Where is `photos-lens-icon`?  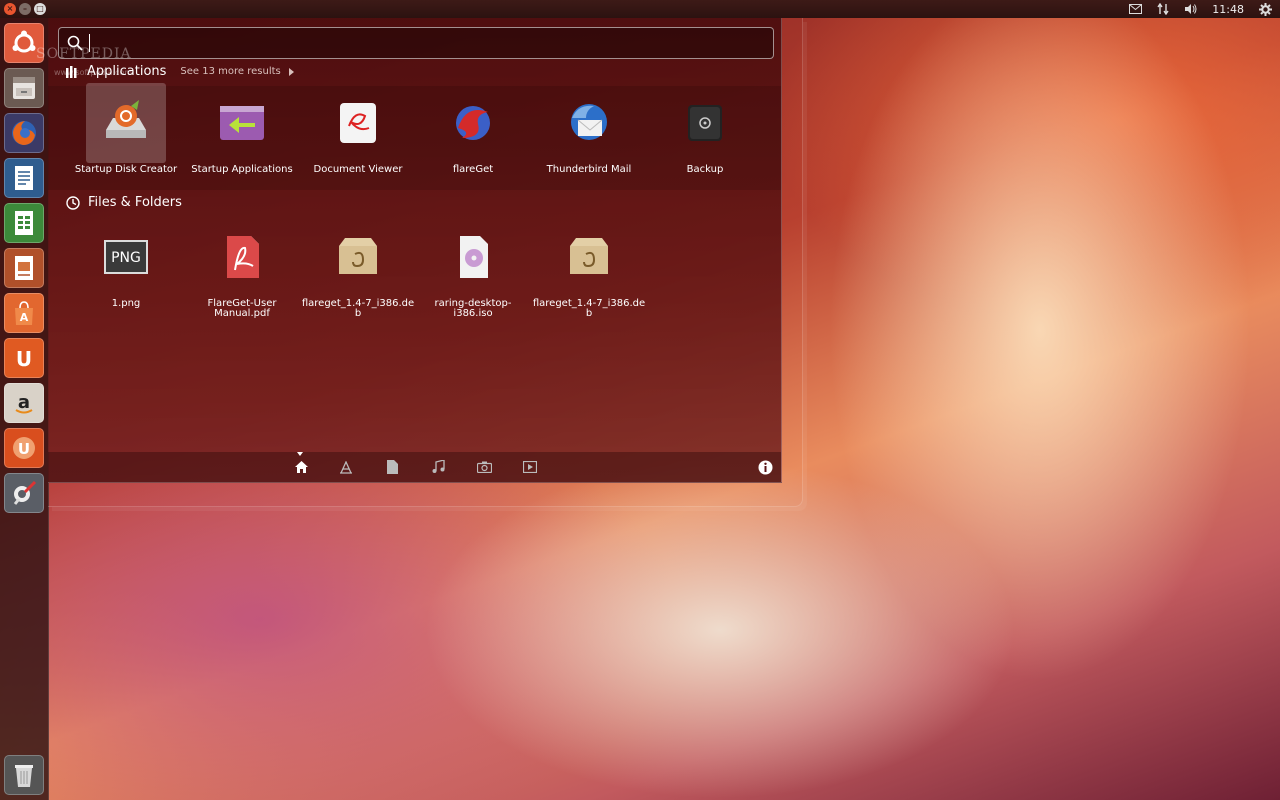
photos-lens-icon is located at coordinates (484, 467).